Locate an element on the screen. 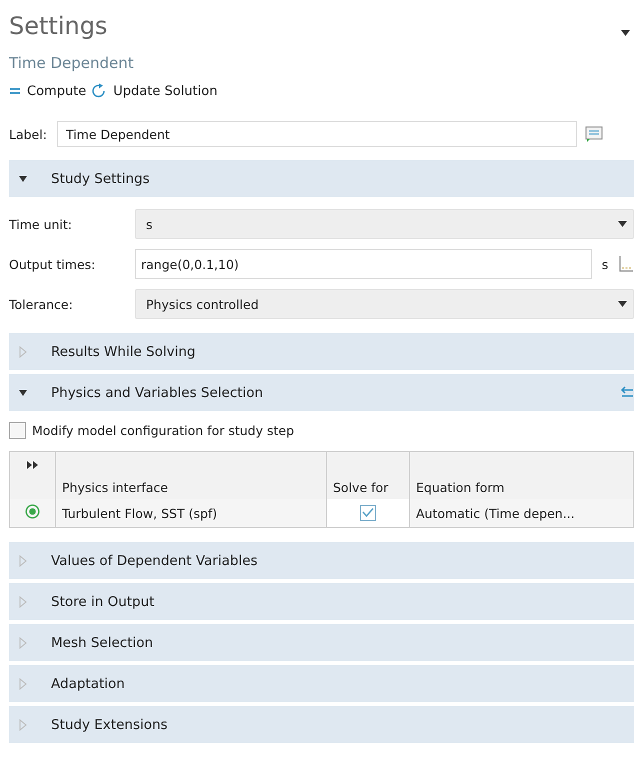 The height and width of the screenshot is (764, 634). section-header: Results While Solving is located at coordinates (321, 351).